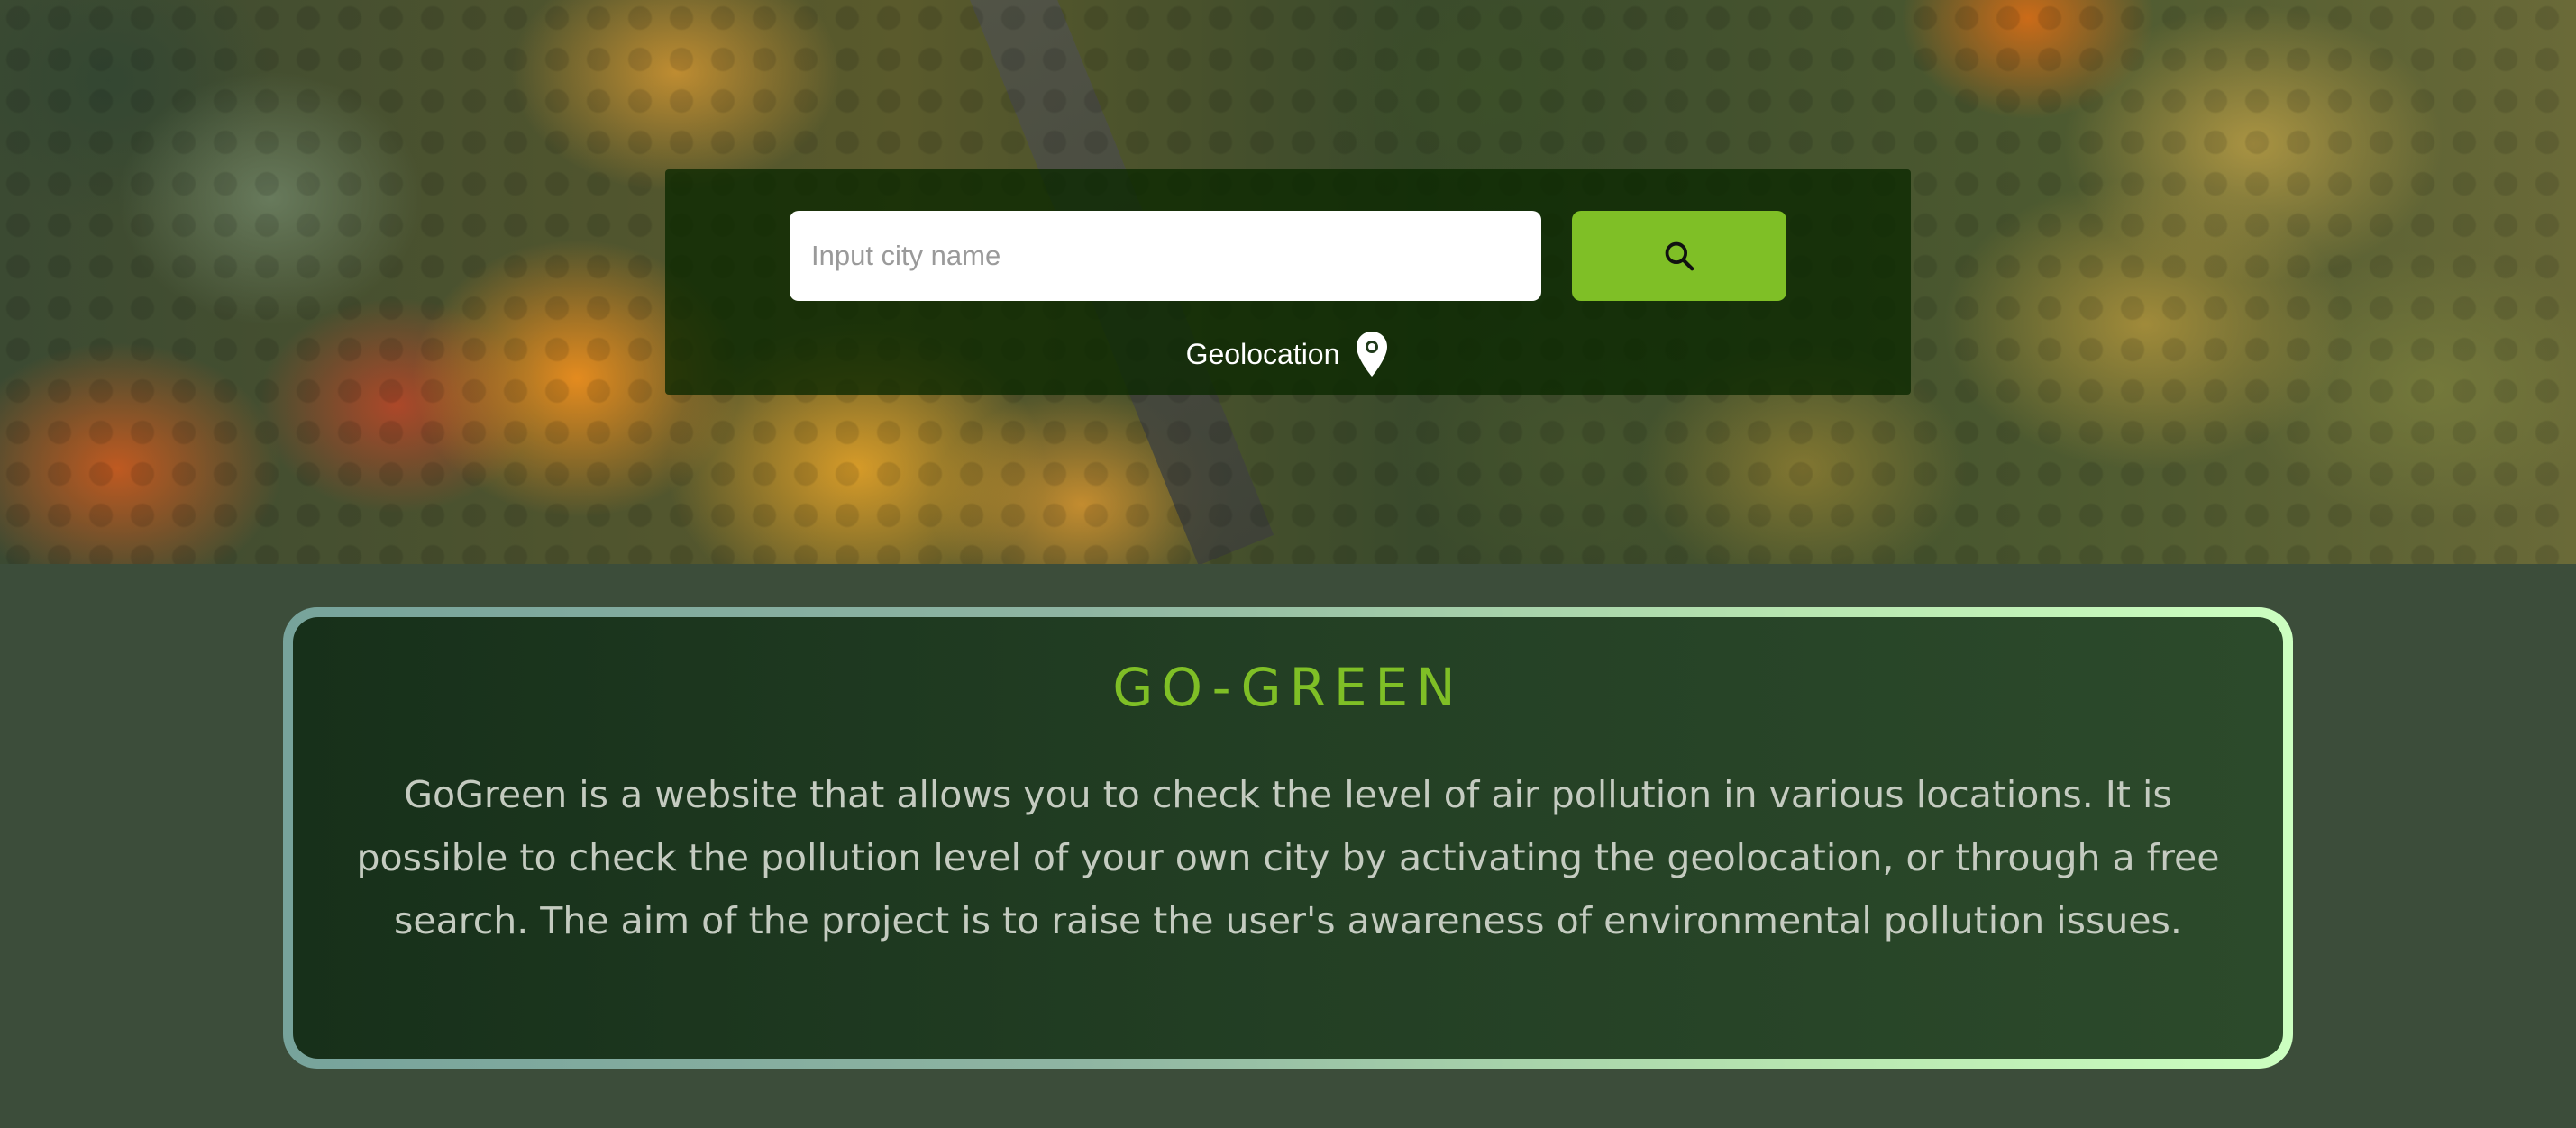  I want to click on search-panel: Geolocation, so click(1288, 282).